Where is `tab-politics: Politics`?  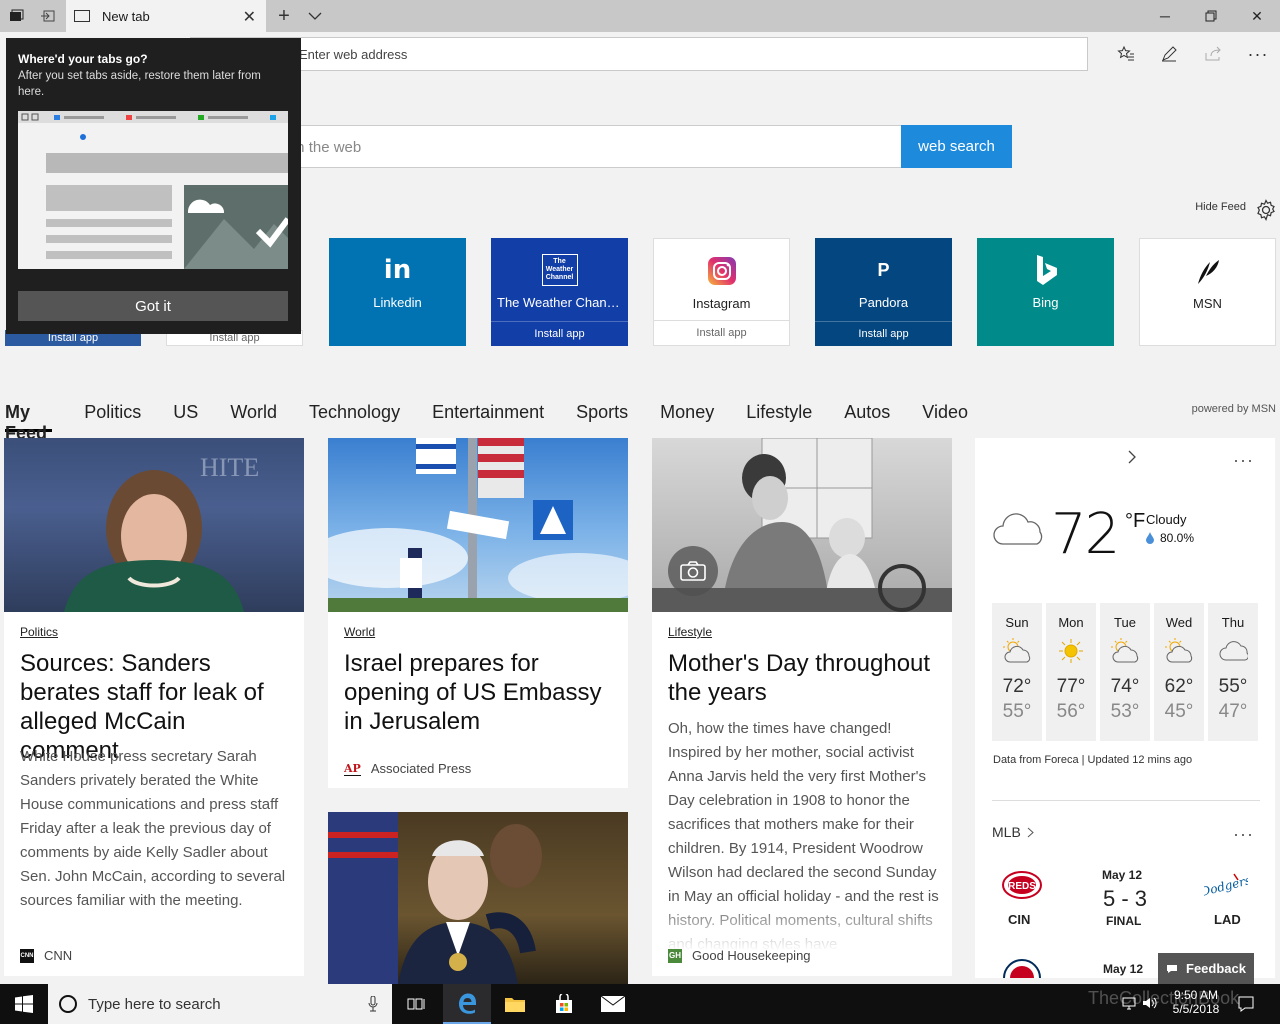
tab-politics: Politics is located at coordinates (112, 414).